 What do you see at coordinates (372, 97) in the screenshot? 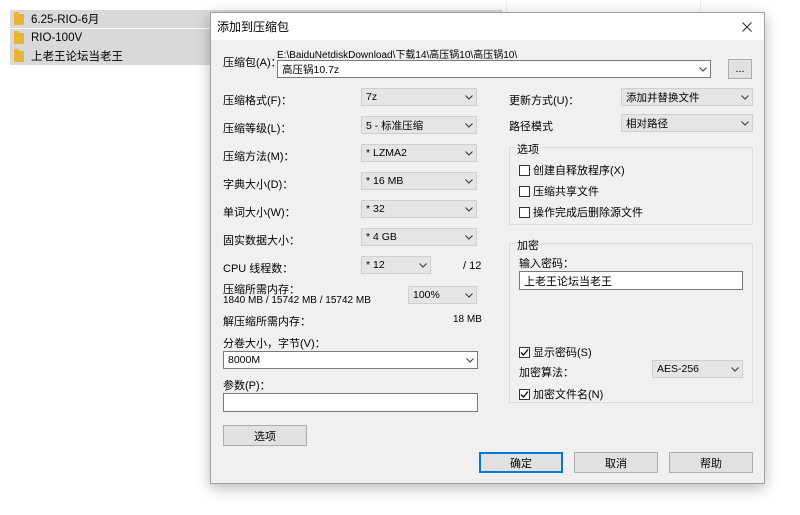
I see `format-value: 7z` at bounding box center [372, 97].